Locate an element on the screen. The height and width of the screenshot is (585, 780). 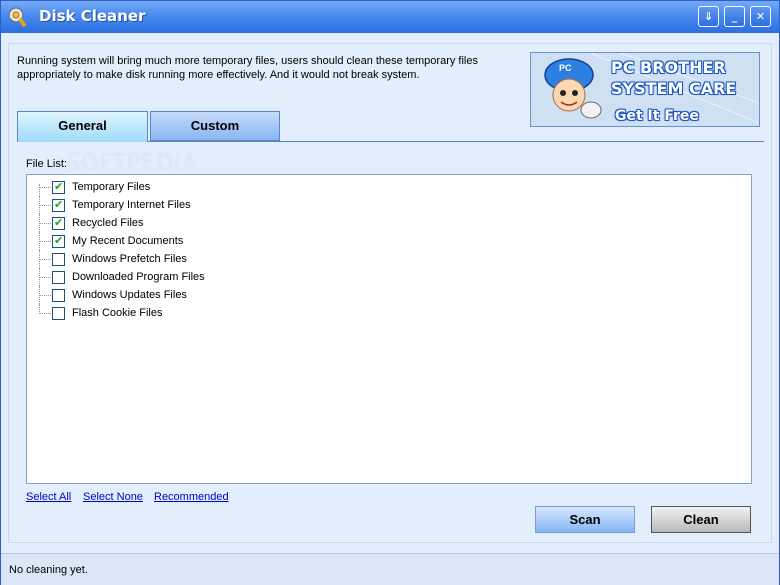
list-item: Windows Prefetch Files is located at coordinates (177, 259).